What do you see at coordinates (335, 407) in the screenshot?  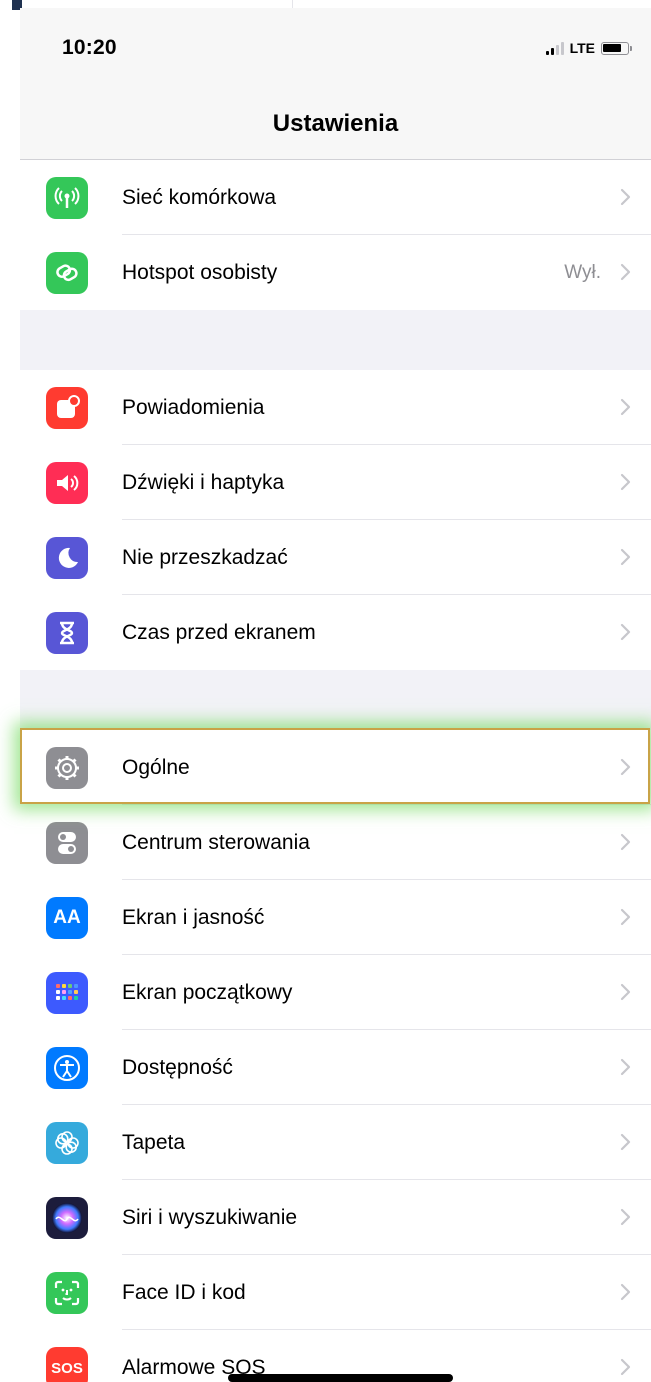 I see `settings-row: Powiadomienia` at bounding box center [335, 407].